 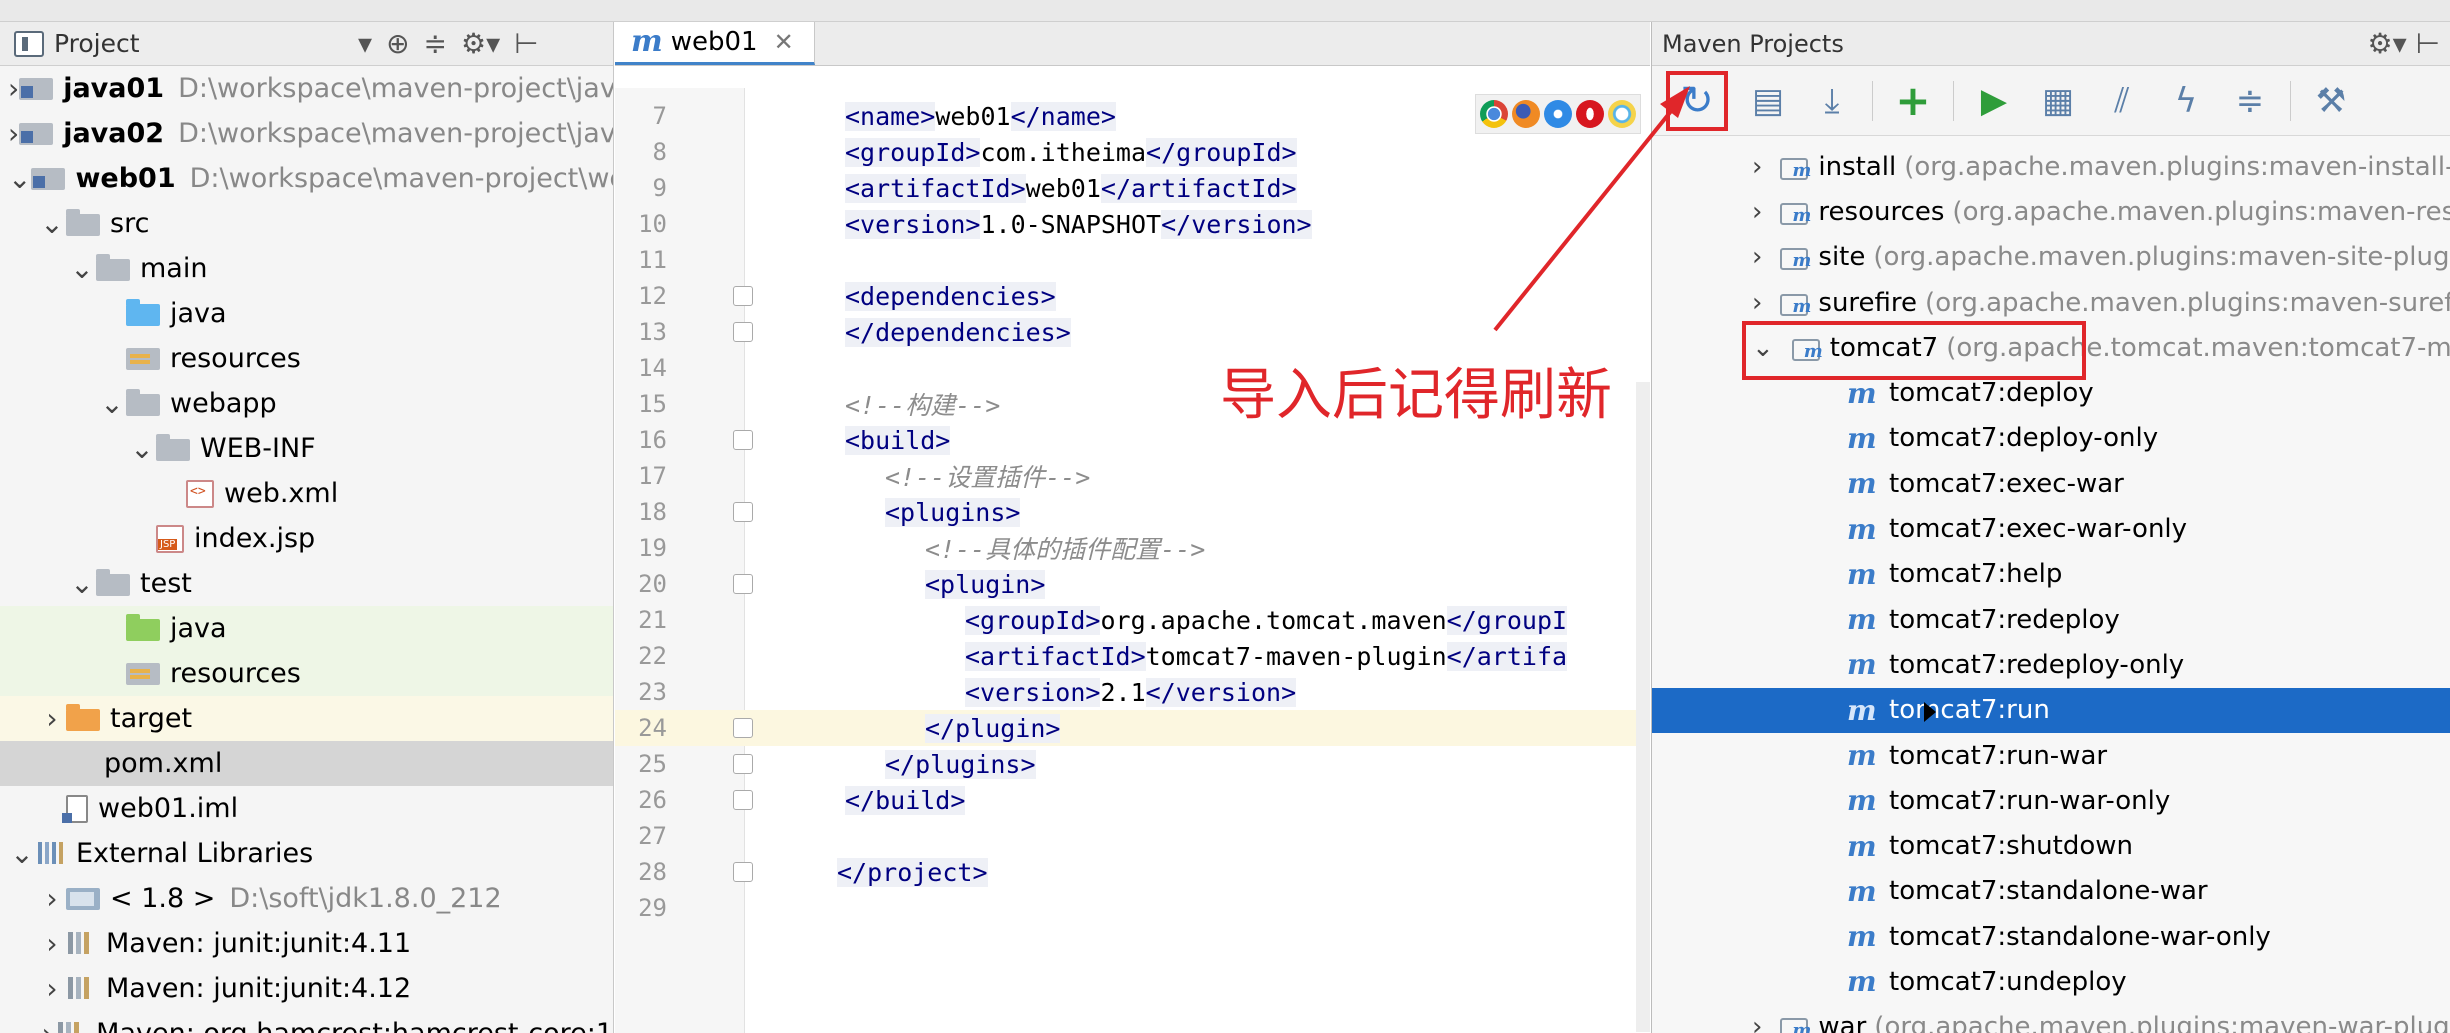 I want to click on code-line: 25 </plugins>, so click(x=1132, y=764).